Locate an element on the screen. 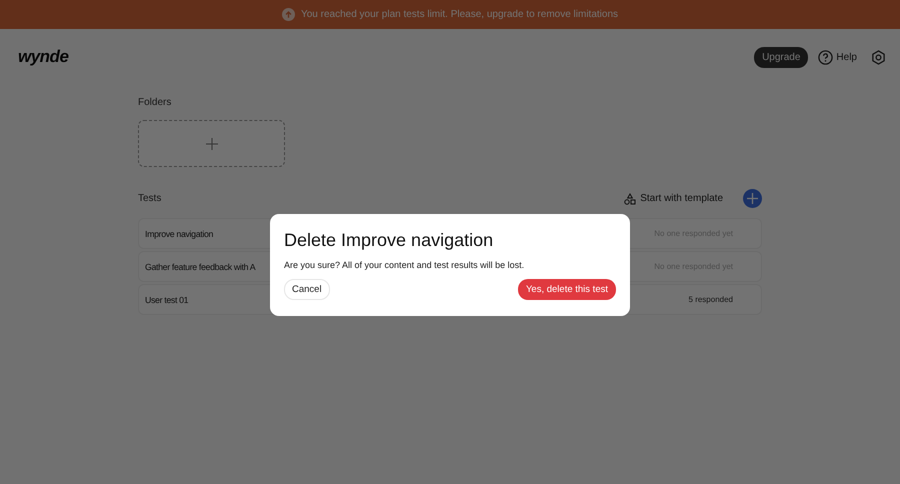  dialog-title: Delete Improve navigation is located at coordinates (389, 240).